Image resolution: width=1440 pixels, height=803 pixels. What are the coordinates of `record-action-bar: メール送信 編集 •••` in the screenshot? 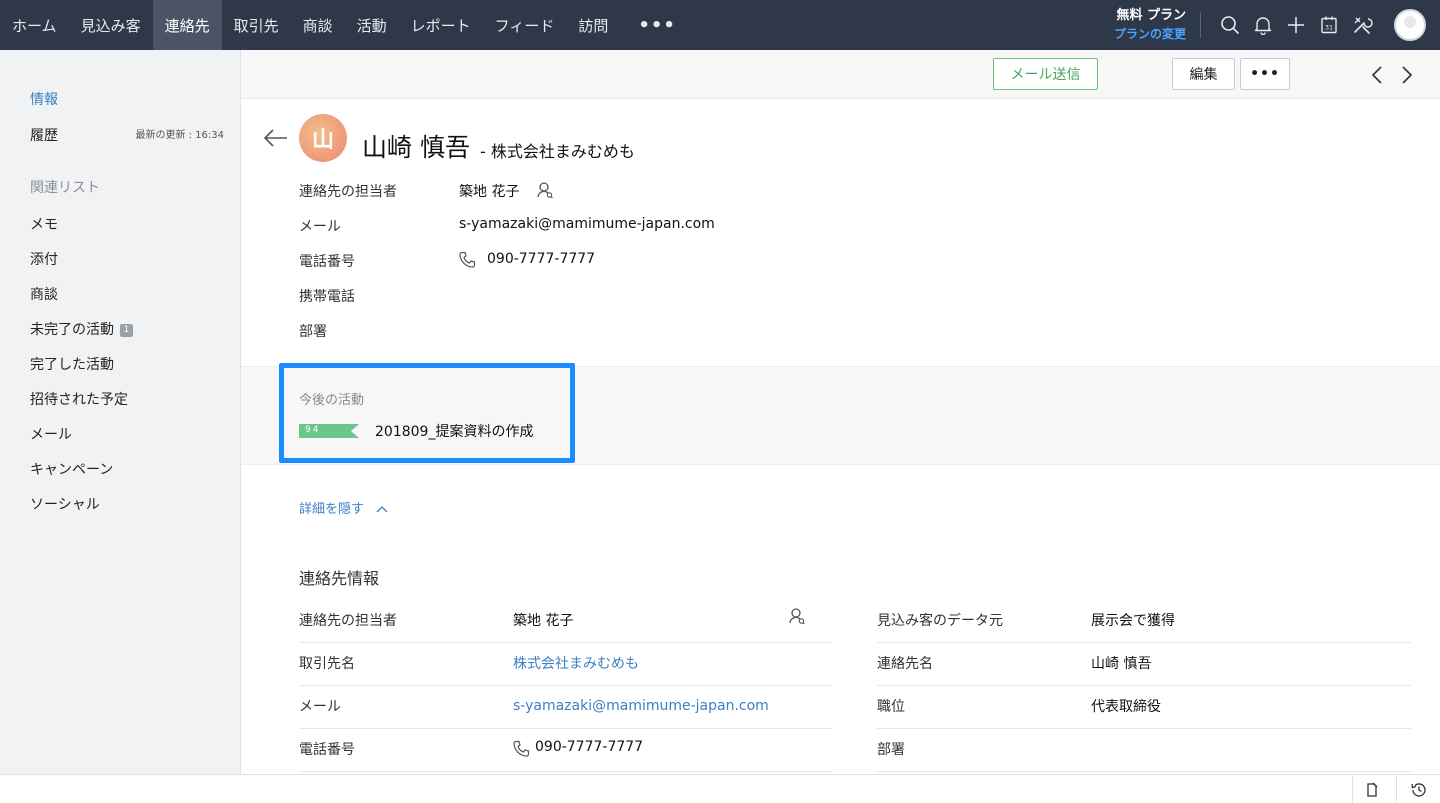 It's located at (840, 74).